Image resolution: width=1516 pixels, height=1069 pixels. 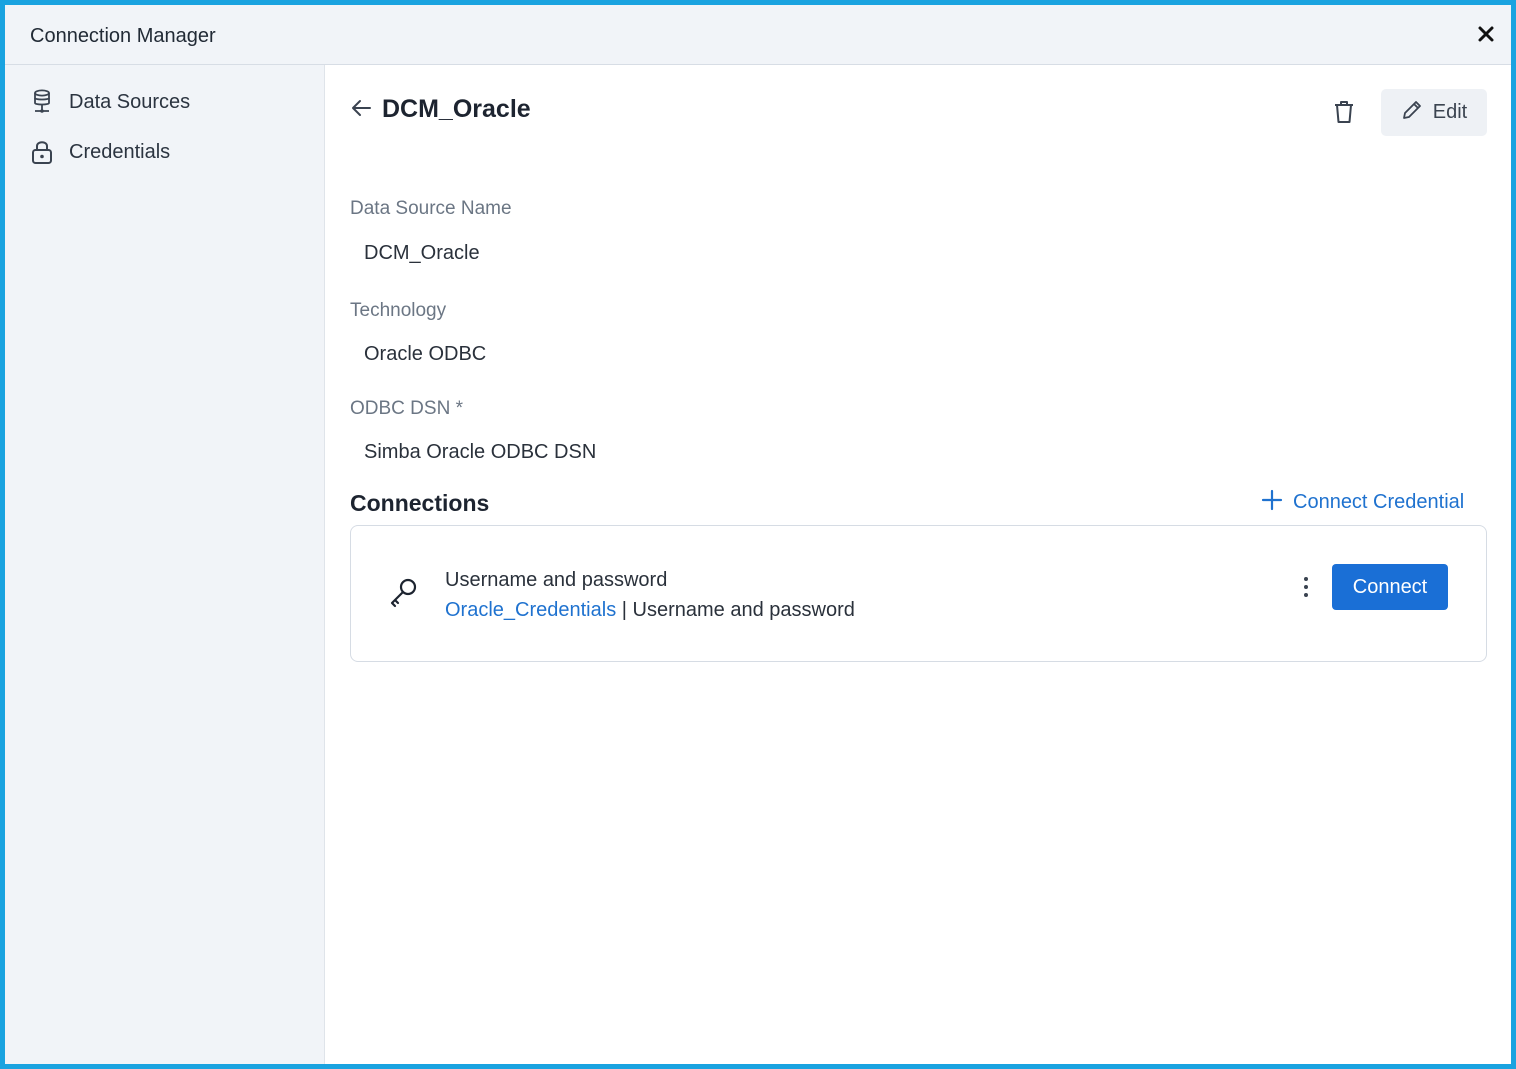 What do you see at coordinates (120, 151) in the screenshot?
I see `sidebar-item-label: Credentials` at bounding box center [120, 151].